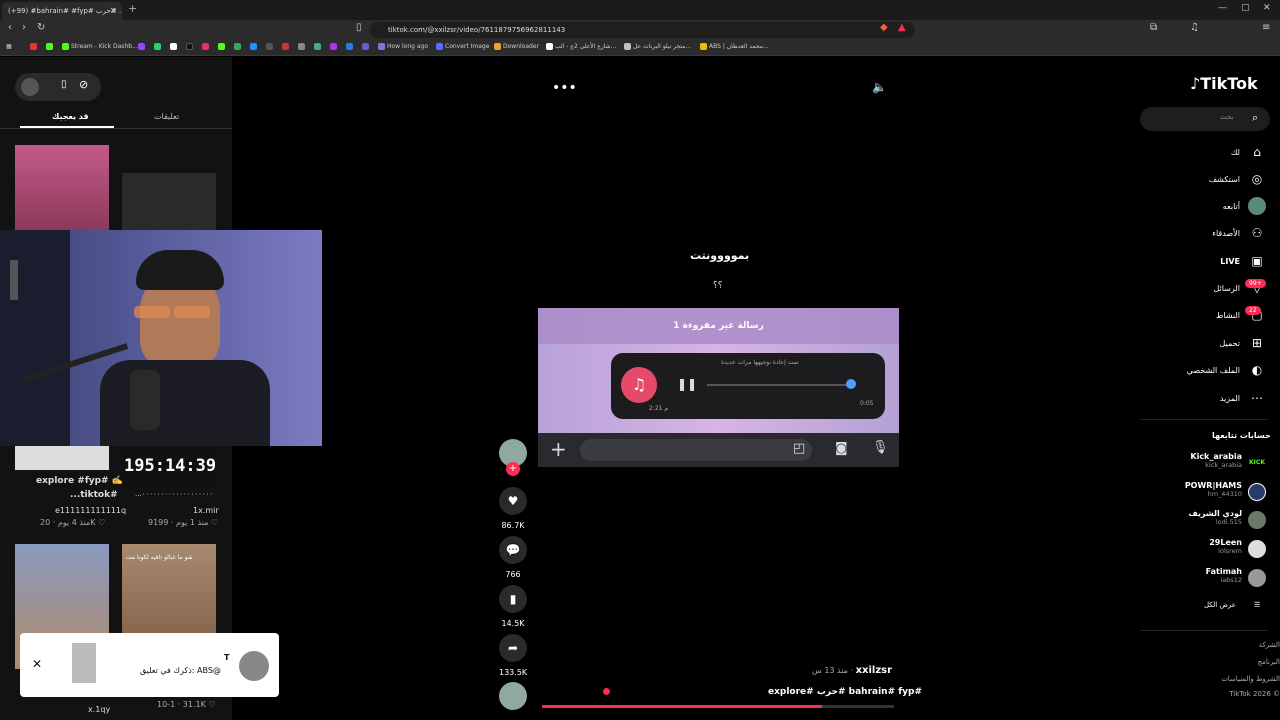 This screenshot has height=720, width=1280. I want to click on video-subtitle: ...tiktok#, so click(94, 495).